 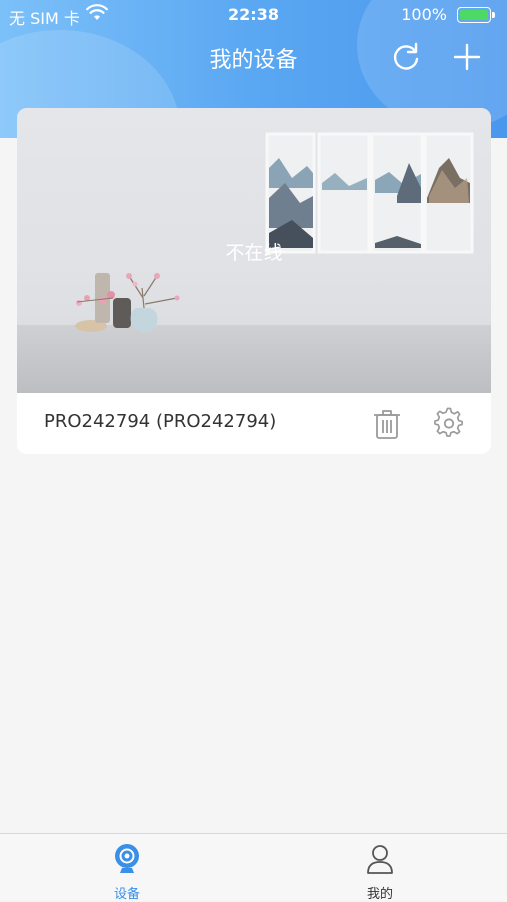 I want to click on tab-label: 我的, so click(x=379, y=894).